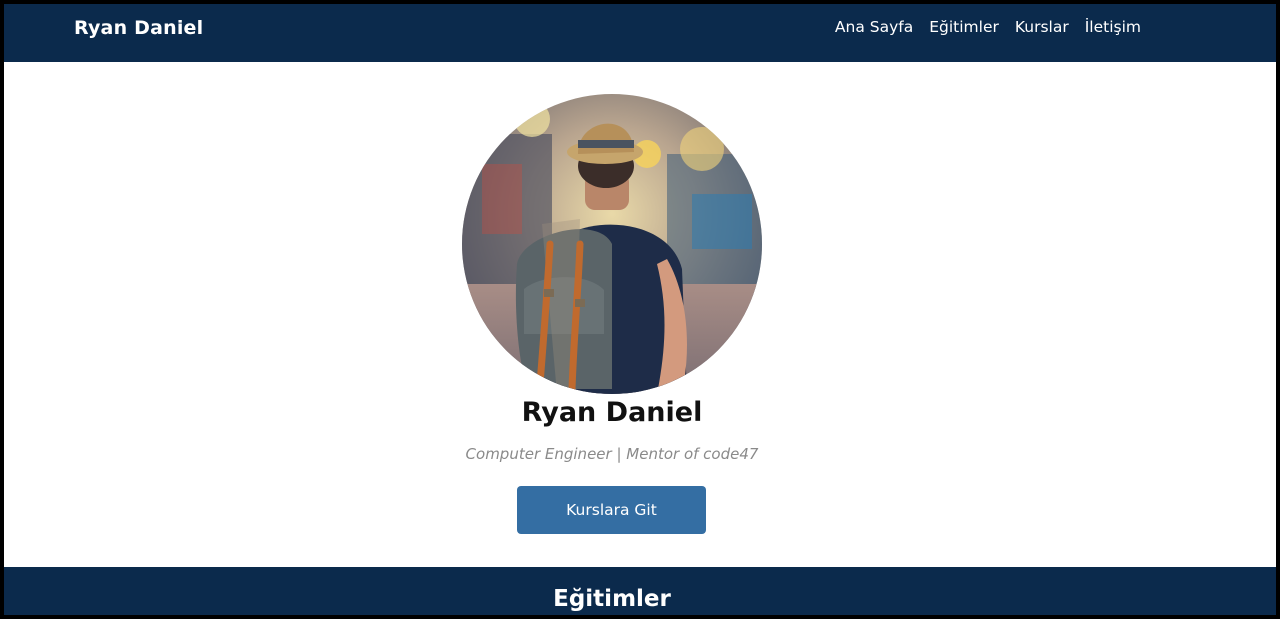 This screenshot has width=1280, height=619. What do you see at coordinates (964, 27) in the screenshot?
I see `nav-link-egitimler: Eğitimler` at bounding box center [964, 27].